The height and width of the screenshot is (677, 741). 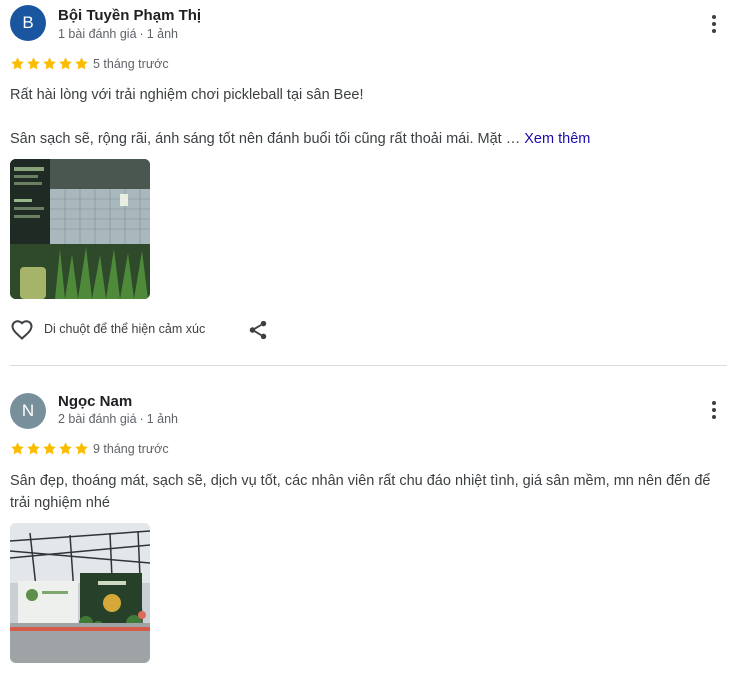 I want to click on venue-photo-image, so click(x=80, y=593).